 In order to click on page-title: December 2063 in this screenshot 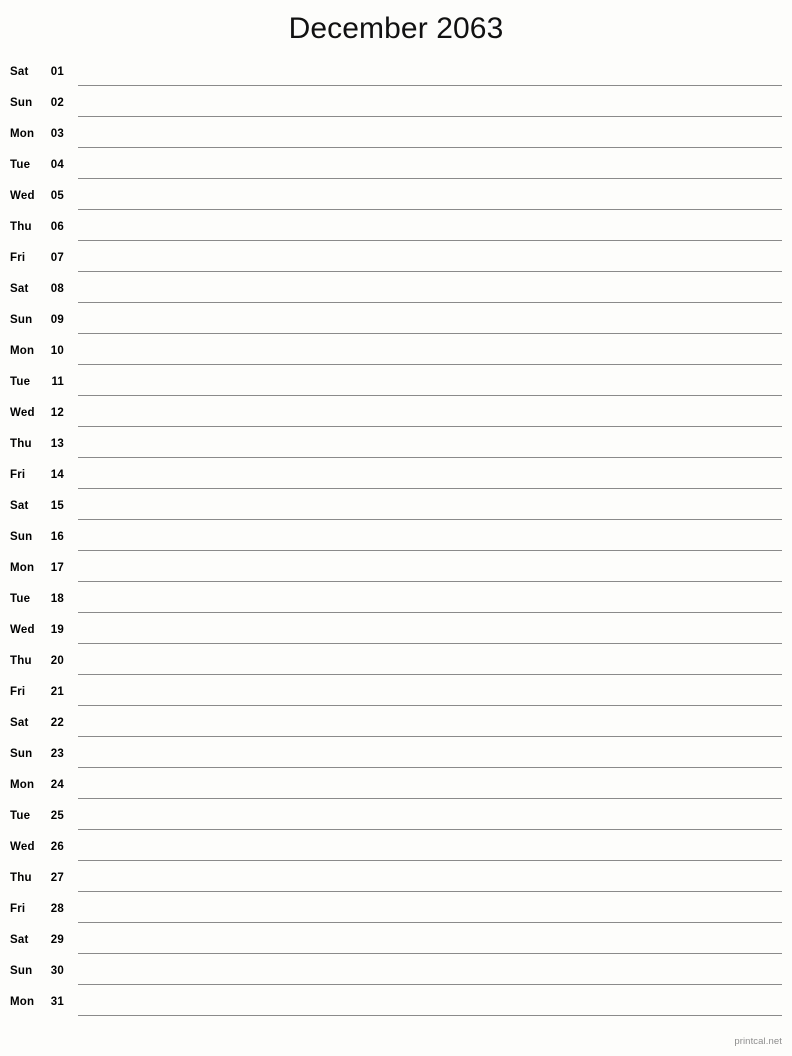, I will do `click(396, 28)`.